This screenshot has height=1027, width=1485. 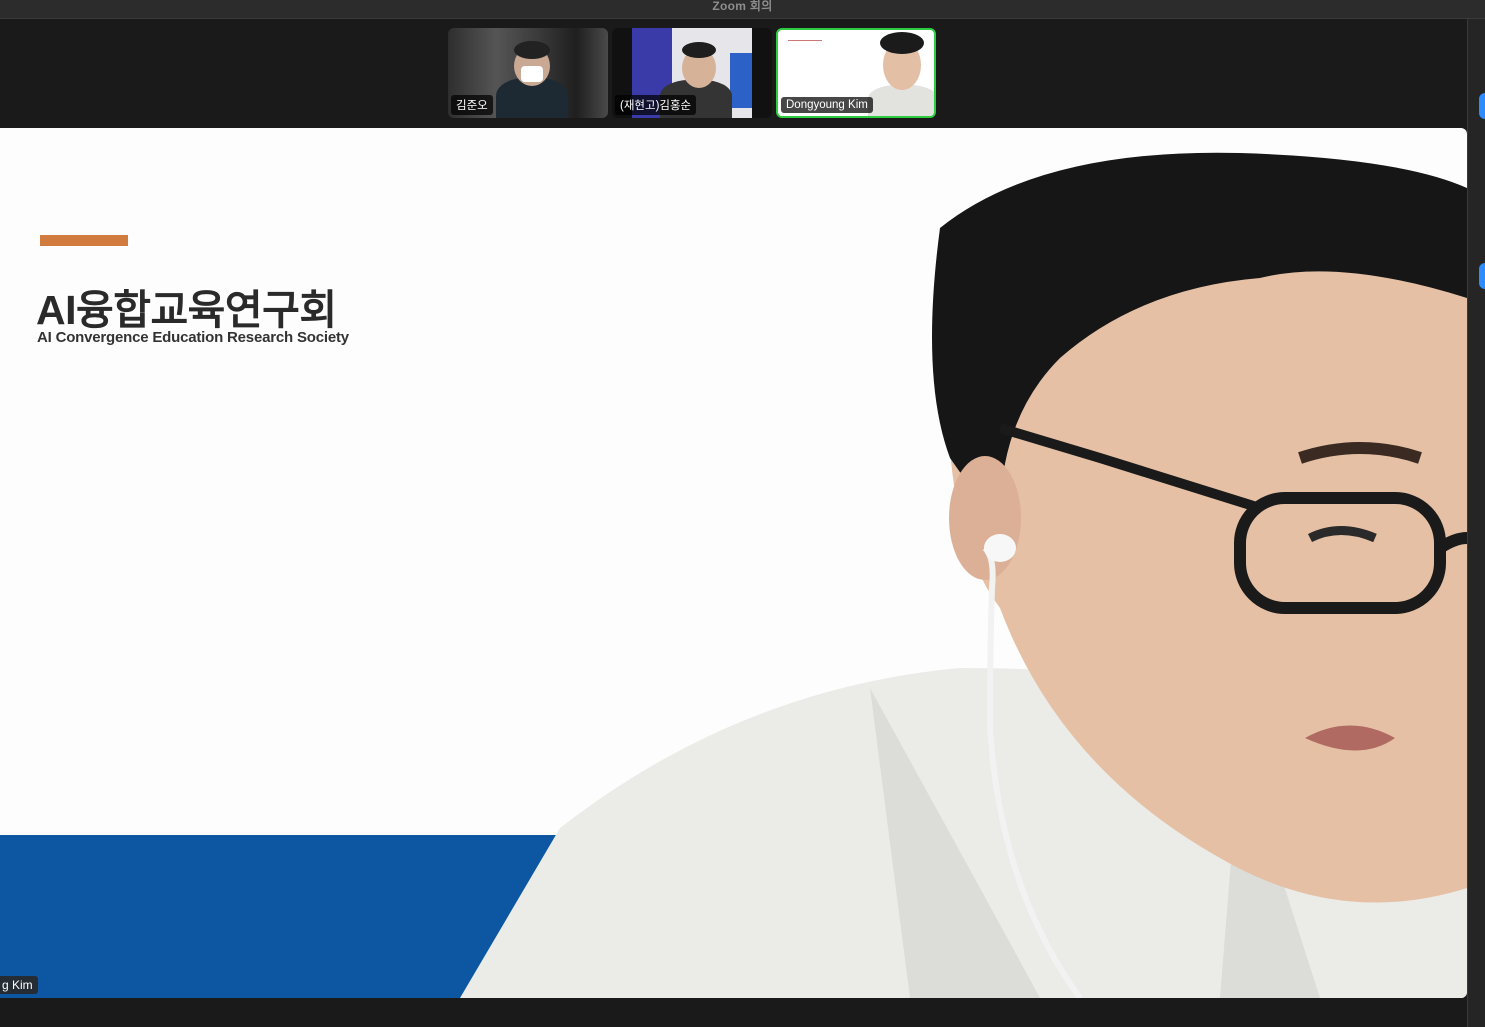 What do you see at coordinates (84, 240) in the screenshot?
I see `slide-accent-bar` at bounding box center [84, 240].